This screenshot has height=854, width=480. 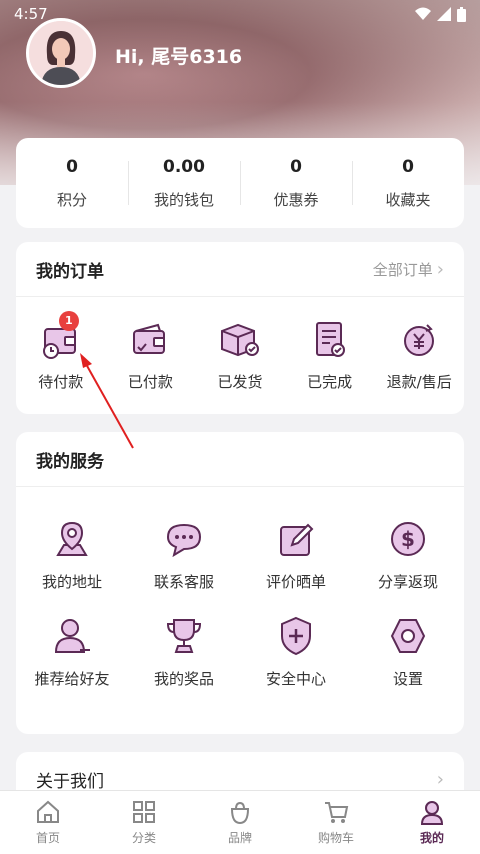 What do you see at coordinates (68, 321) in the screenshot?
I see `pending-count-badge: 1` at bounding box center [68, 321].